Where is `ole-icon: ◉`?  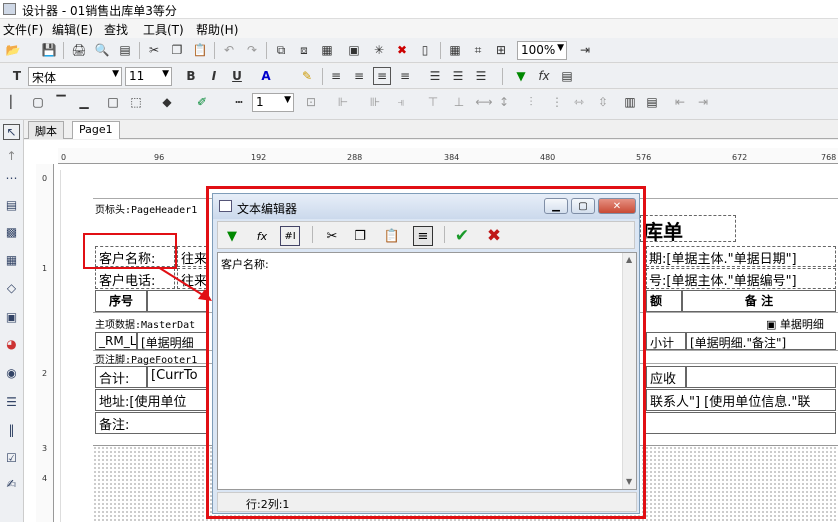 ole-icon: ◉ is located at coordinates (11, 373).